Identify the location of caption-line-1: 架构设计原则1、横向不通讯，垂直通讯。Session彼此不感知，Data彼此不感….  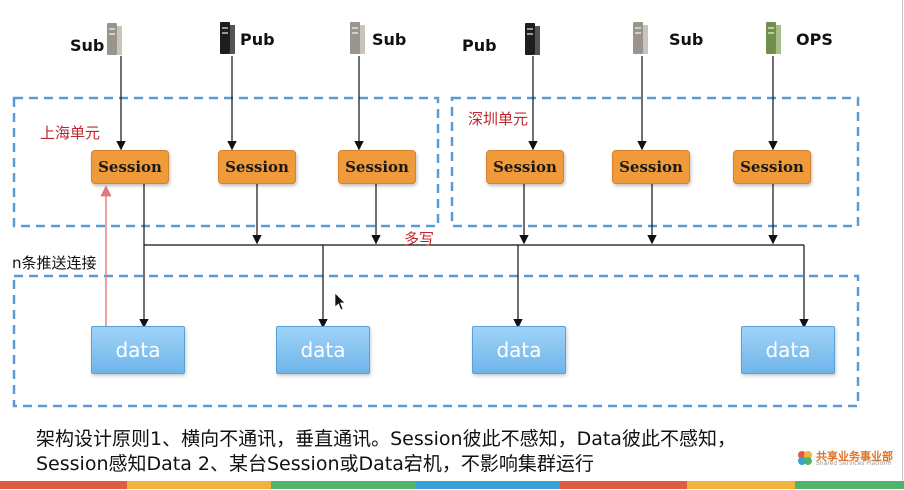
(386, 439).